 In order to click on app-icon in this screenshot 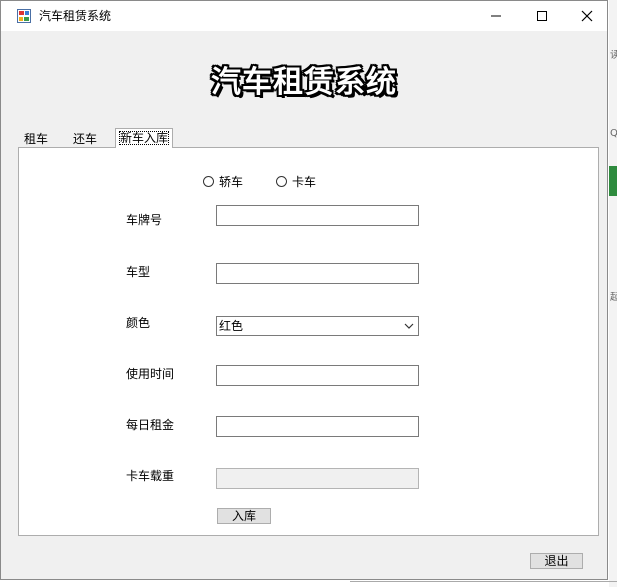, I will do `click(24, 16)`.